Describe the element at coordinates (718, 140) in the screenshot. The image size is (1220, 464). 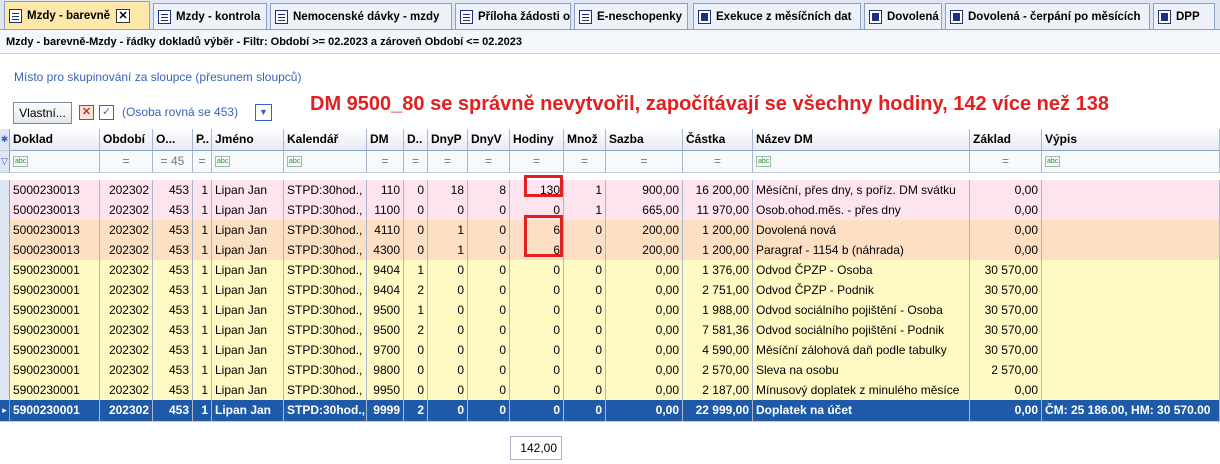
I see `column-header: Částka` at that location.